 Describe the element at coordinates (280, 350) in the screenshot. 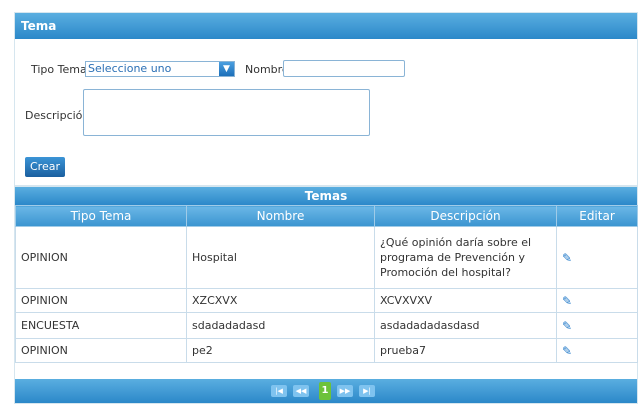

I see `cell-nombre: pe2` at that location.